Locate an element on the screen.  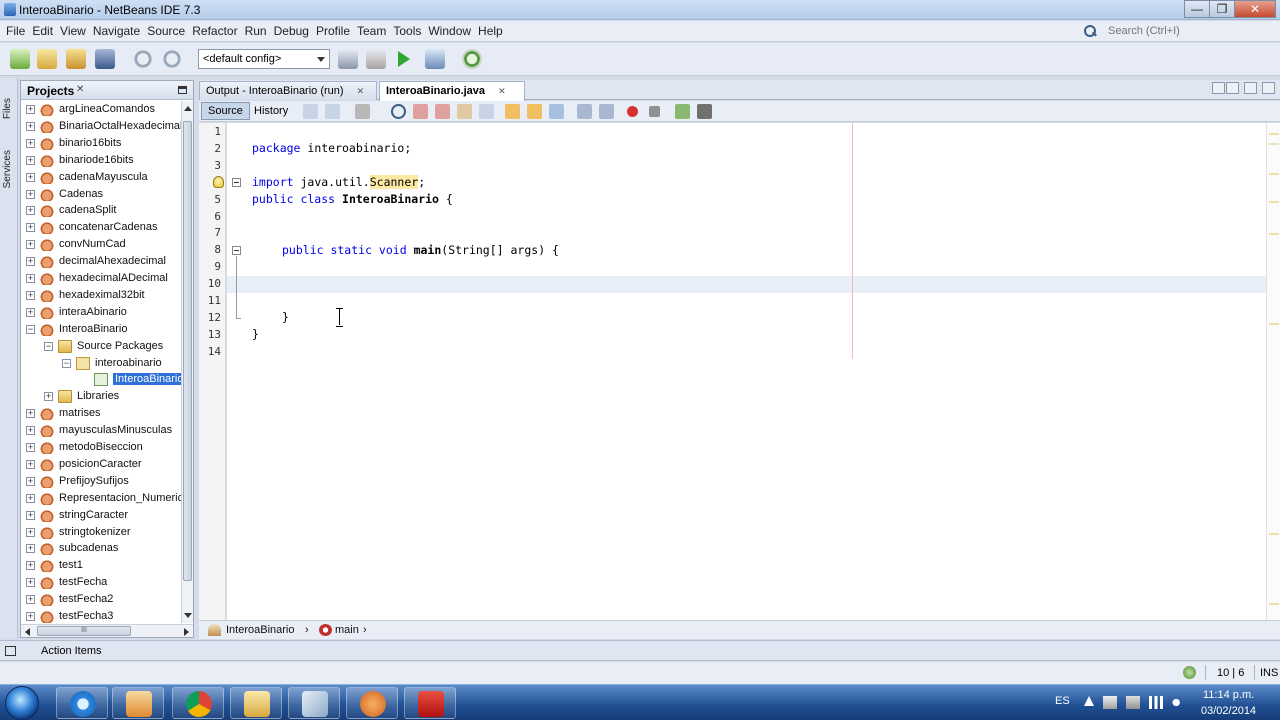
taskbar-internet-explorer is located at coordinates (82, 703).